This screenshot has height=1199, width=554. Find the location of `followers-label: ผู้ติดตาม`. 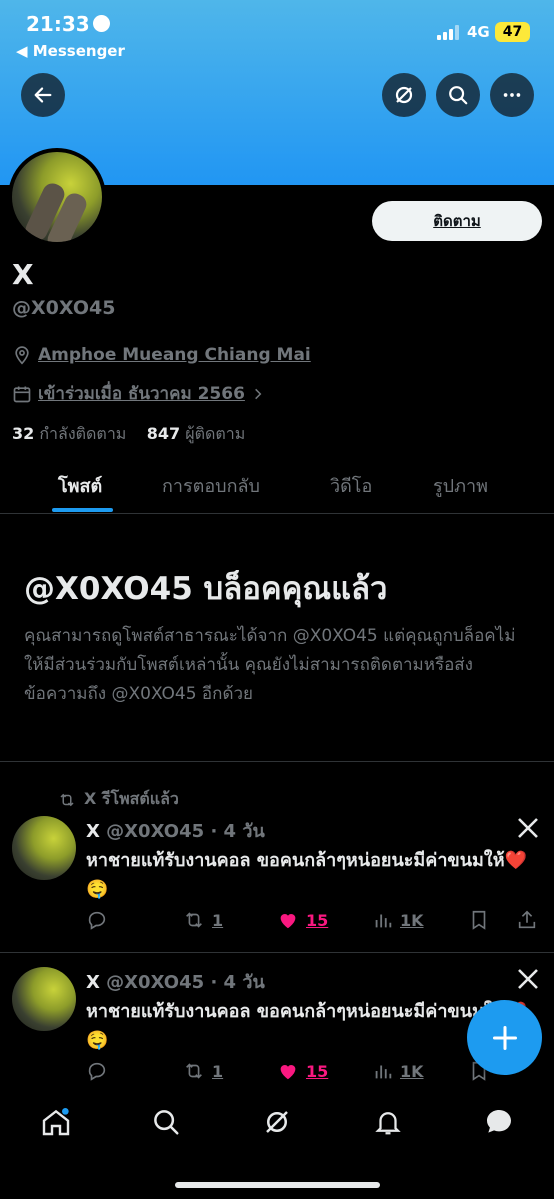

followers-label: ผู้ติดตาม is located at coordinates (215, 433).